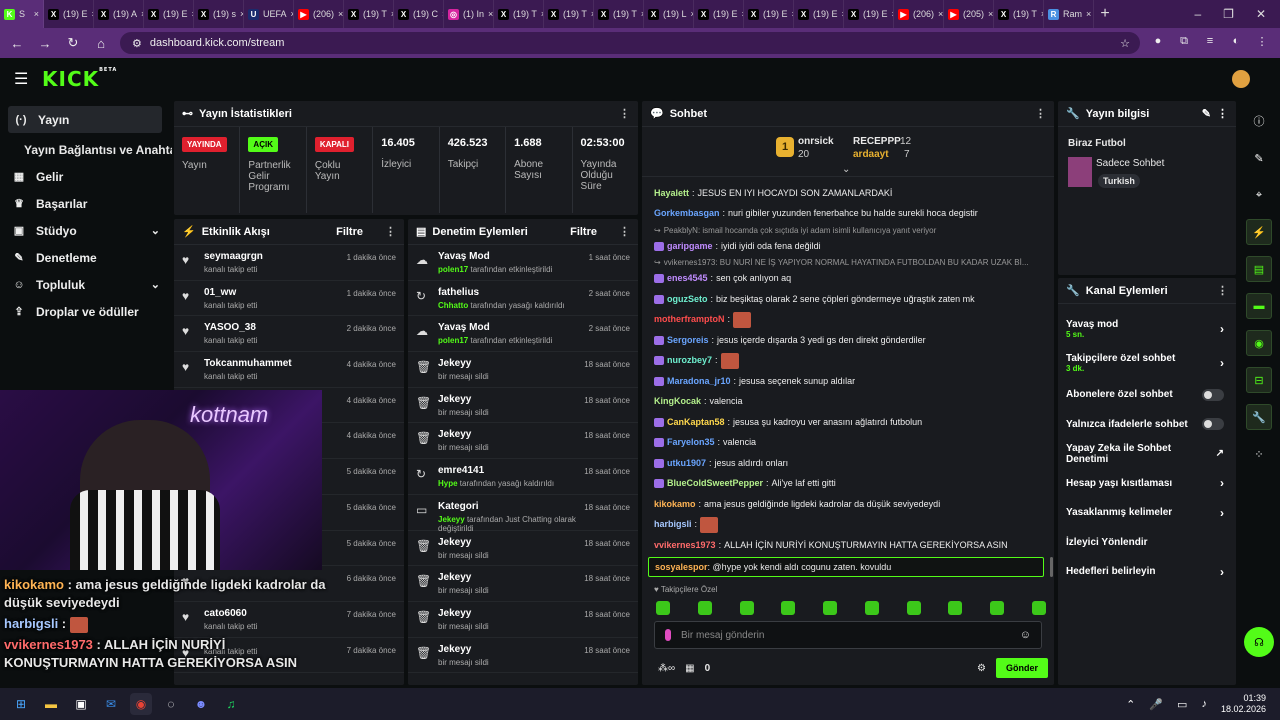 Image resolution: width=1280 pixels, height=720 pixels. I want to click on window-close-icon: ✕, so click(1261, 14).